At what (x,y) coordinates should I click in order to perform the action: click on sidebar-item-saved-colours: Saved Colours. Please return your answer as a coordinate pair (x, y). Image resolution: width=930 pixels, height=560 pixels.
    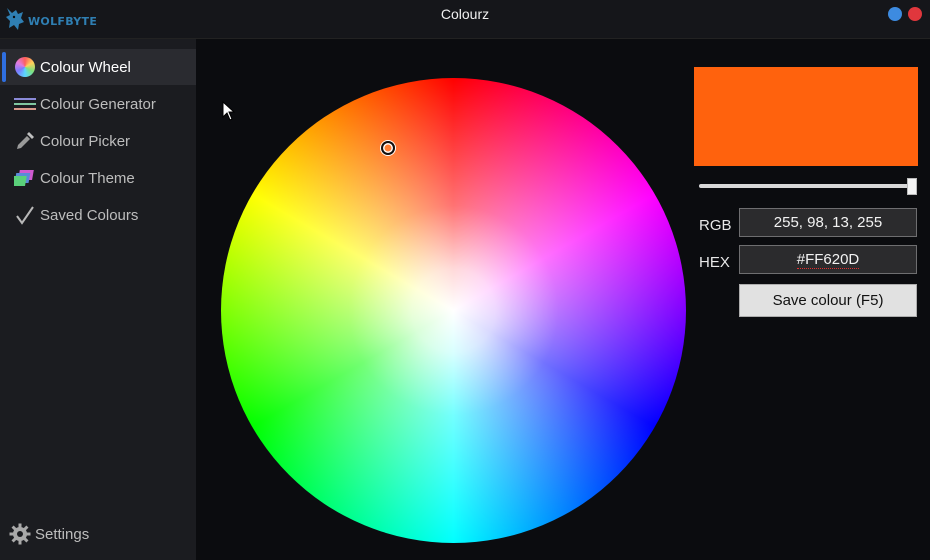
    Looking at the image, I should click on (98, 215).